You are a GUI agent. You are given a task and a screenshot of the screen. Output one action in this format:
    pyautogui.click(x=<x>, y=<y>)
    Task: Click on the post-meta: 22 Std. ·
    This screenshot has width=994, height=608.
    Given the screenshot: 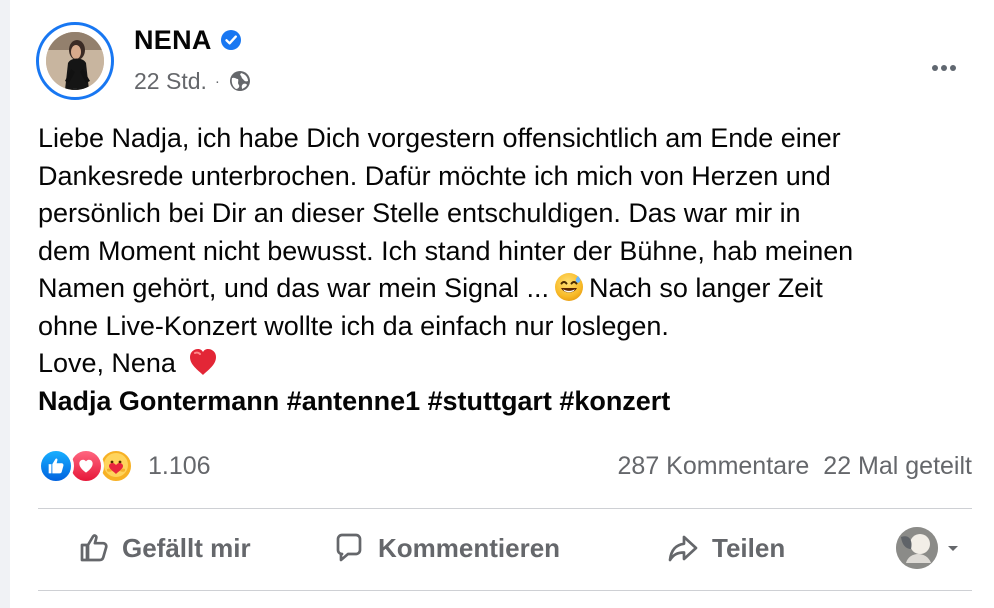 What is the action you would take?
    pyautogui.click(x=193, y=81)
    